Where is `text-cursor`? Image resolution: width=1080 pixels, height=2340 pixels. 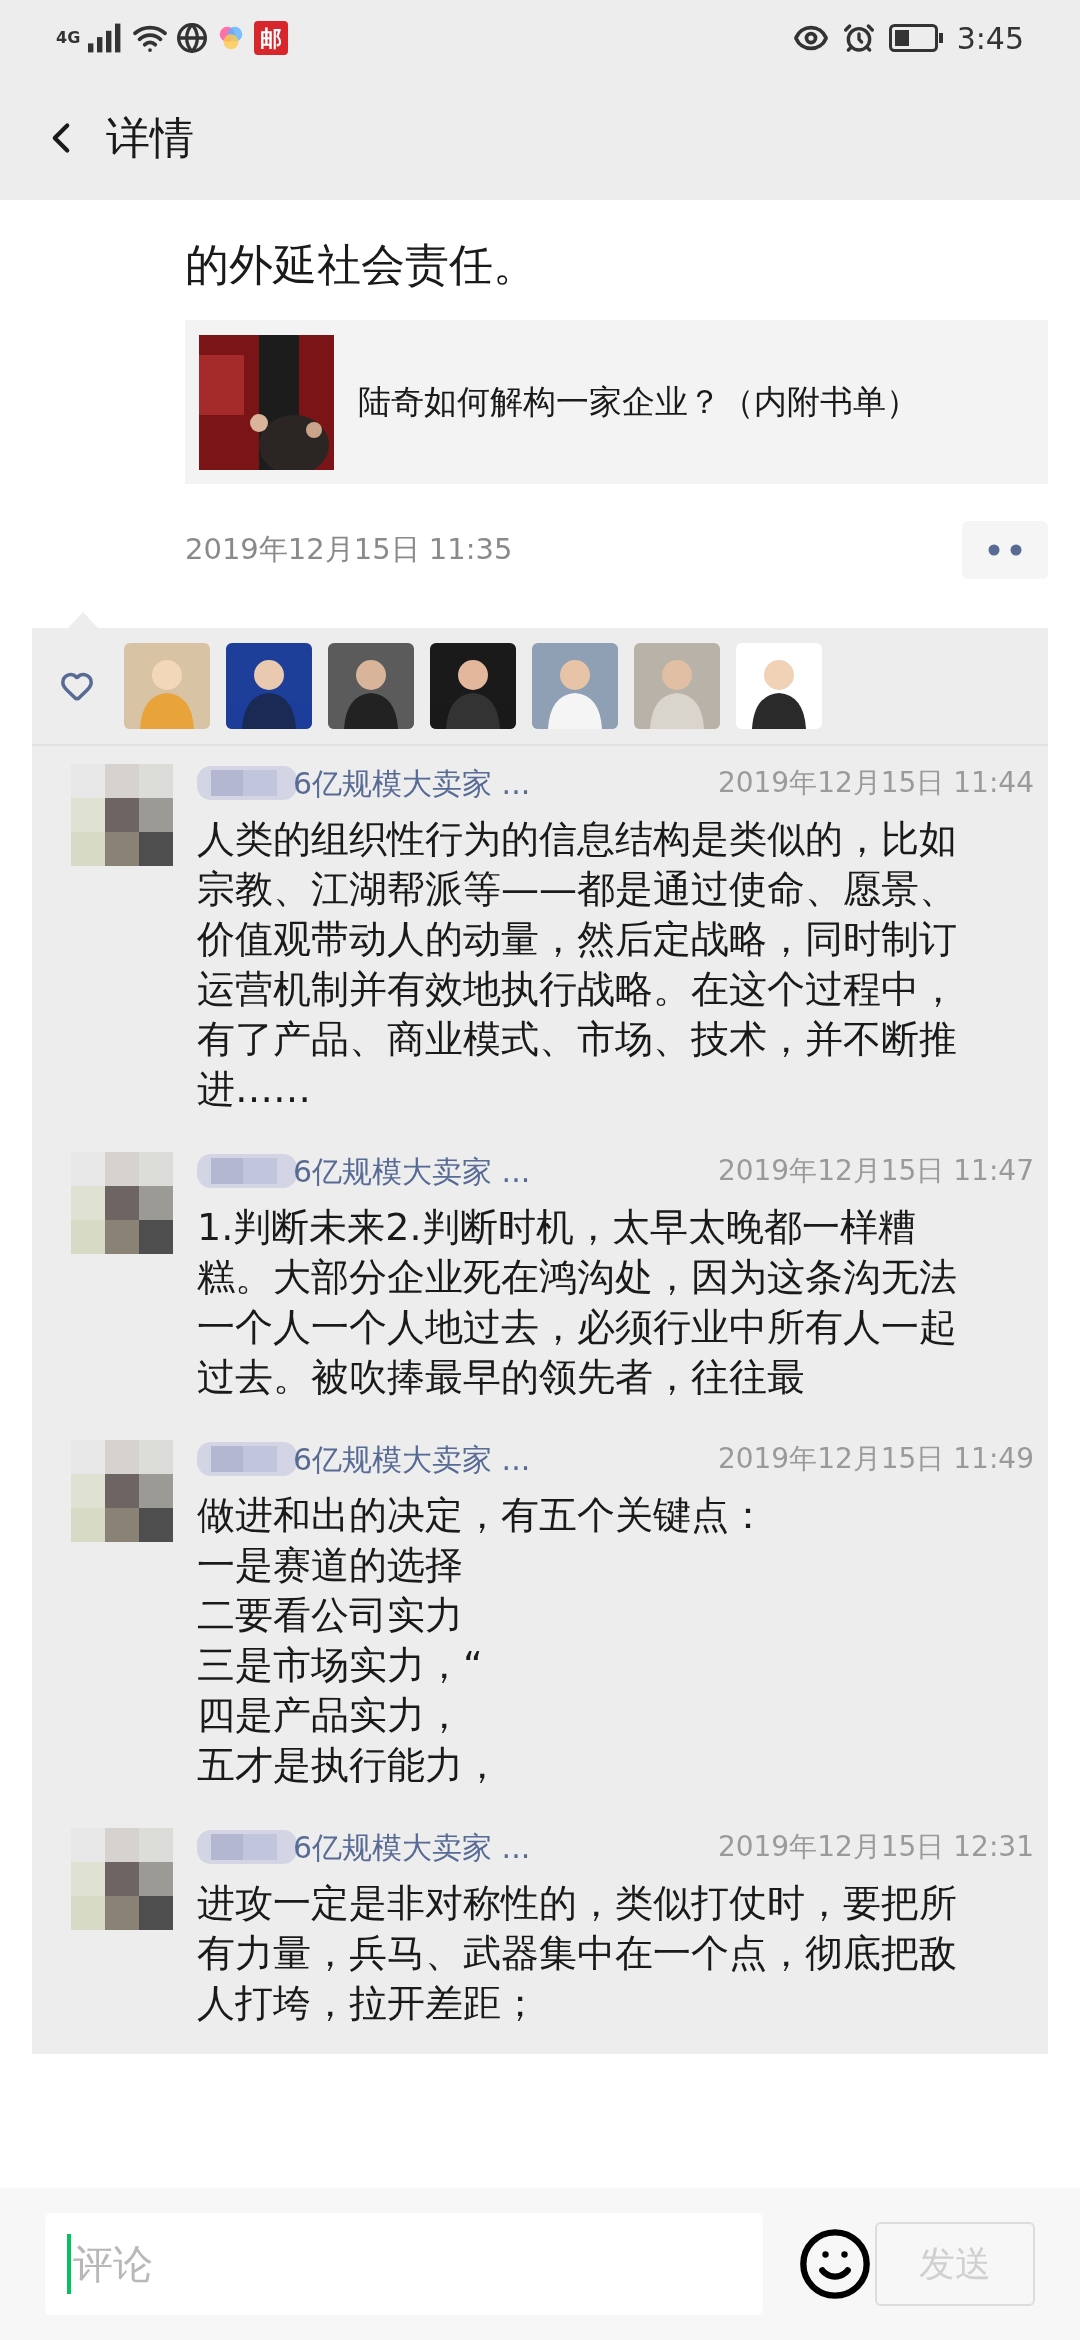
text-cursor is located at coordinates (69, 2264).